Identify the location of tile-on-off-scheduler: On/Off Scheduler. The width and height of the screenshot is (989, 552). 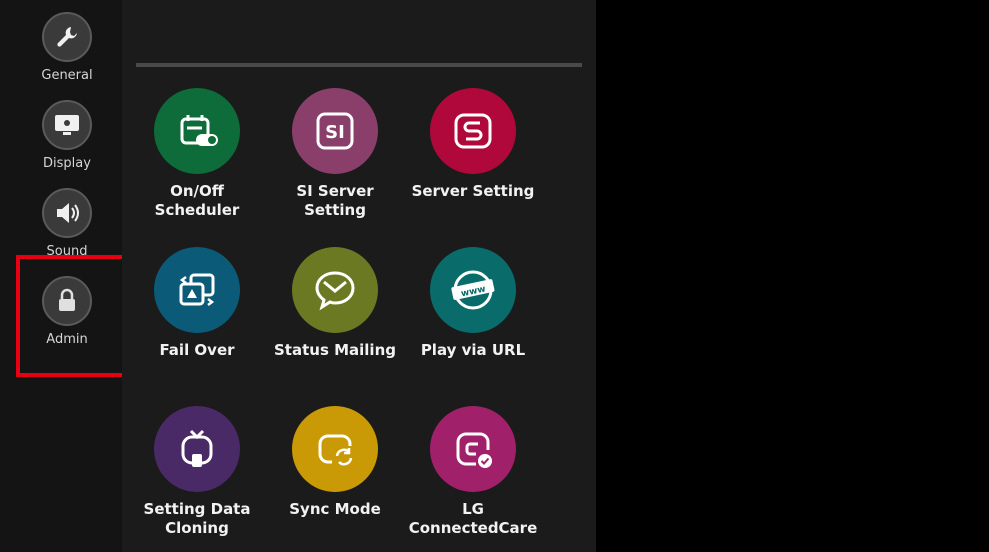
(197, 154).